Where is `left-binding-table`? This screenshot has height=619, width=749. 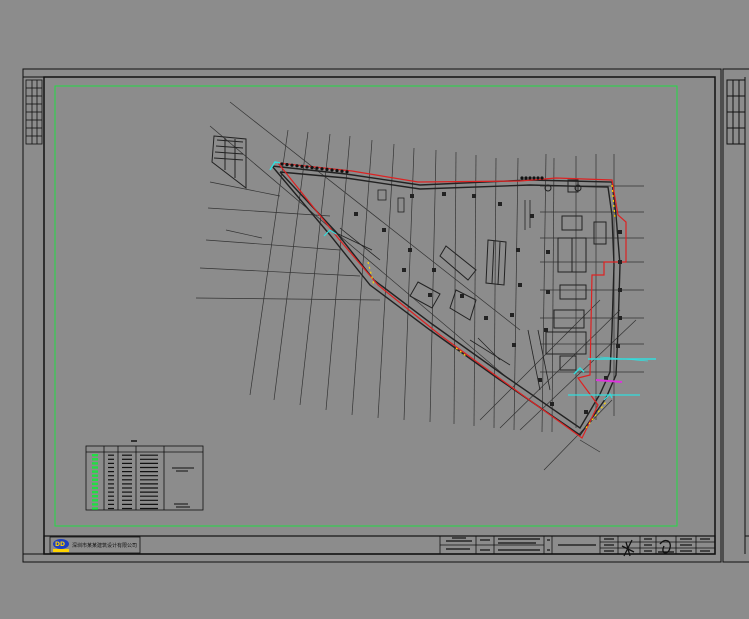 left-binding-table is located at coordinates (34, 112).